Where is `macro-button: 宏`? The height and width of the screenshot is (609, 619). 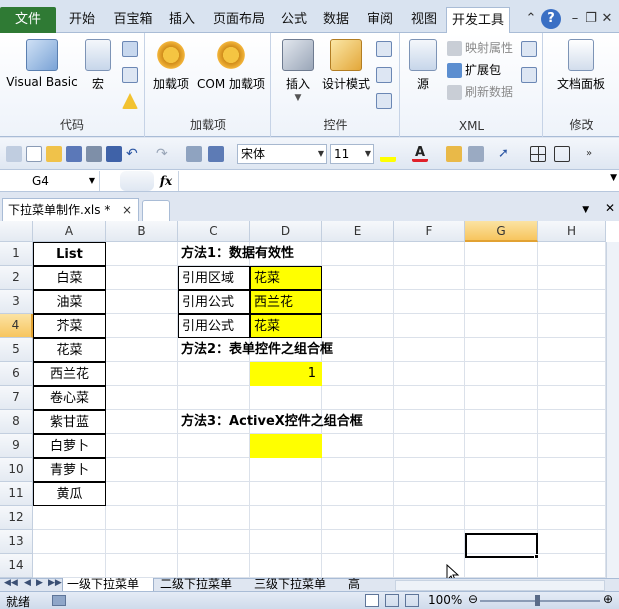
macro-button: 宏 is located at coordinates (98, 65).